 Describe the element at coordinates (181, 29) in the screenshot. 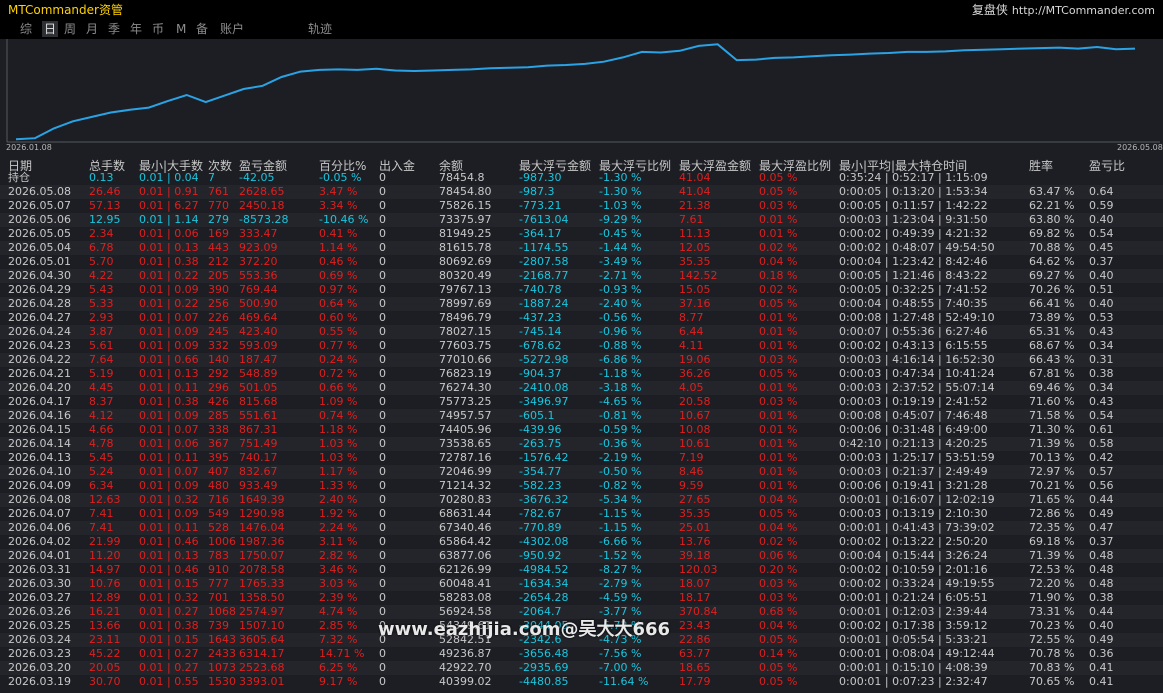

I see `tab-7: M` at that location.